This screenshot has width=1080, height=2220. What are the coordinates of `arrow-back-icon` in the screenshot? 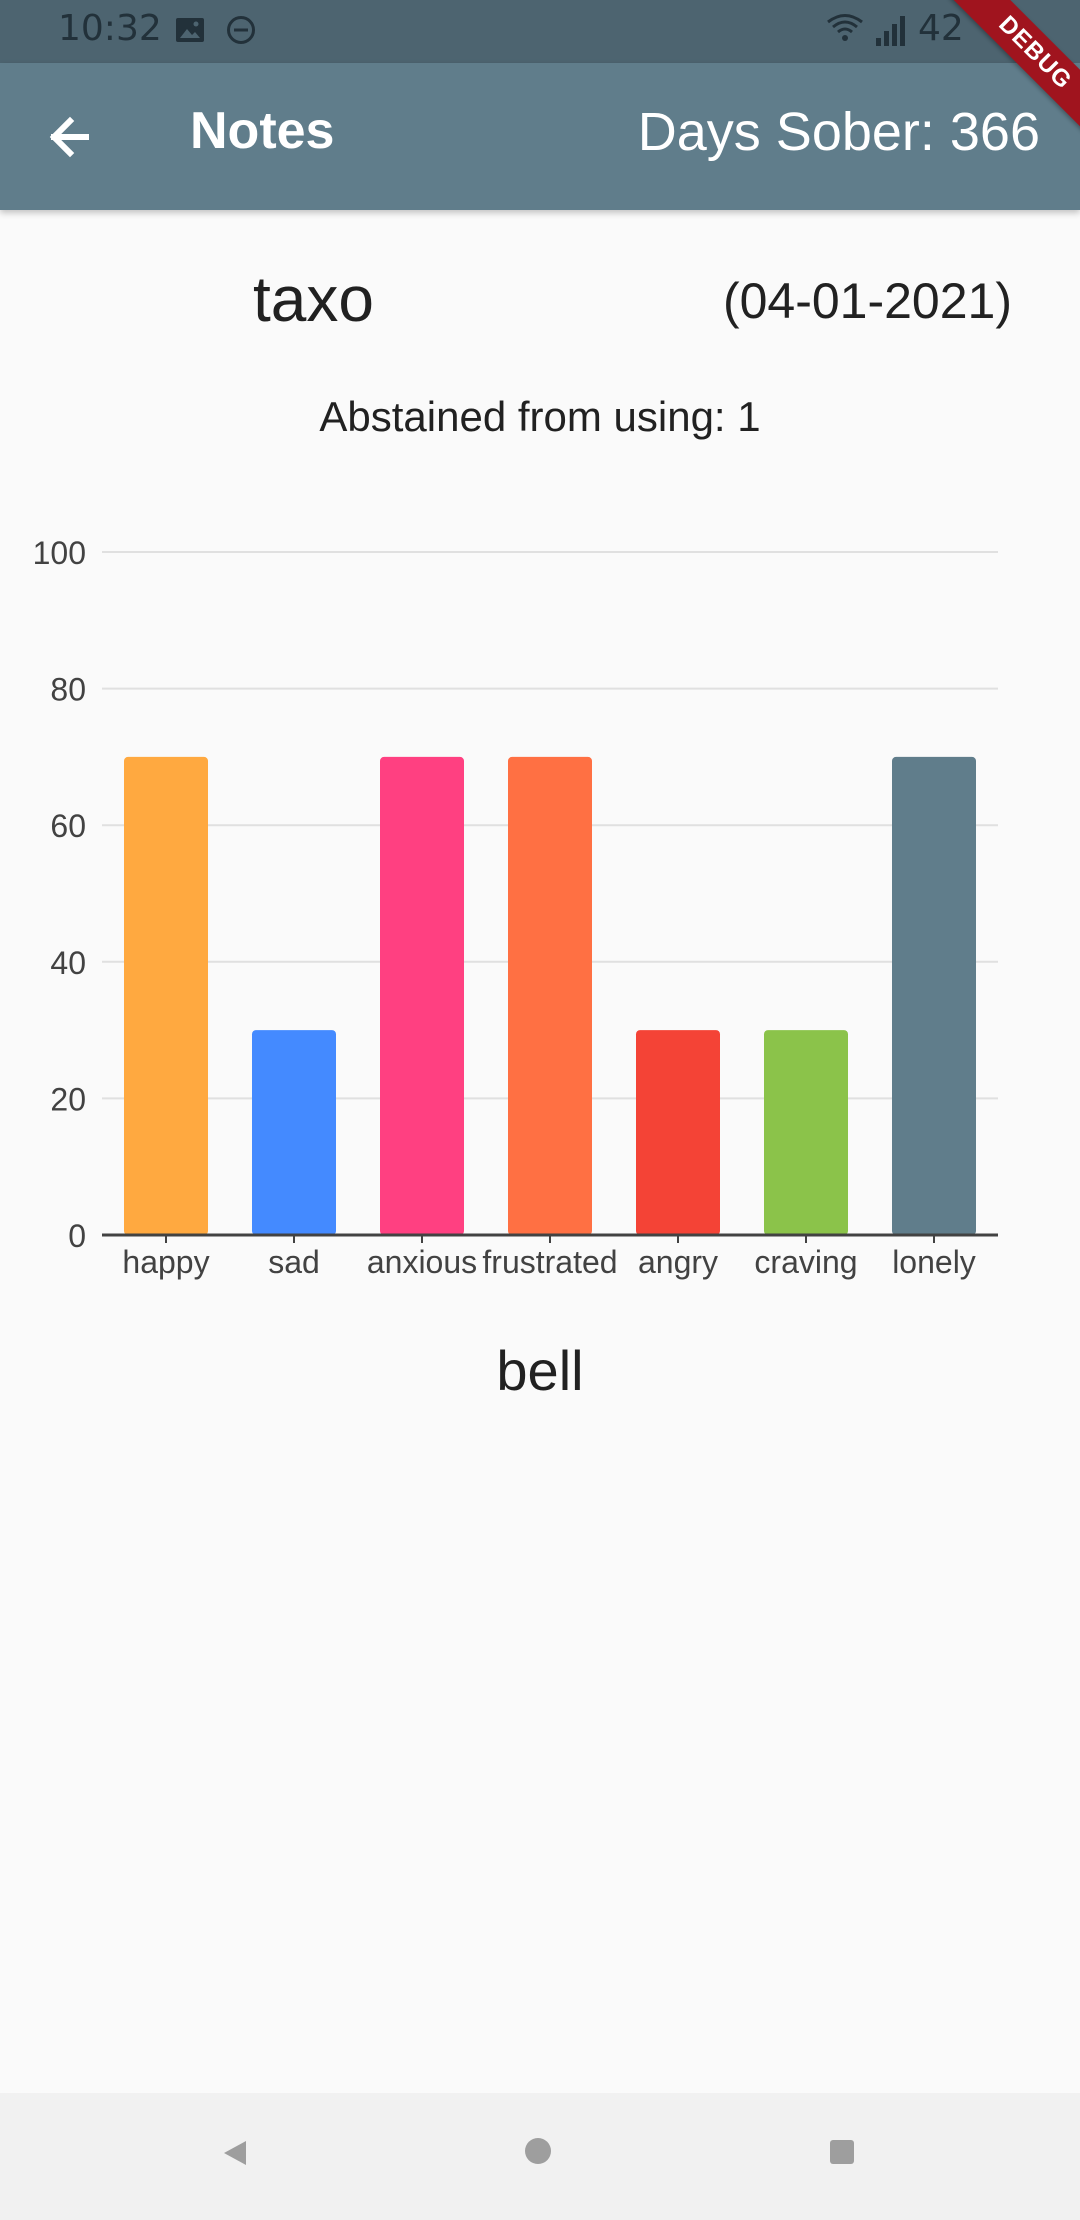 It's located at (72, 137).